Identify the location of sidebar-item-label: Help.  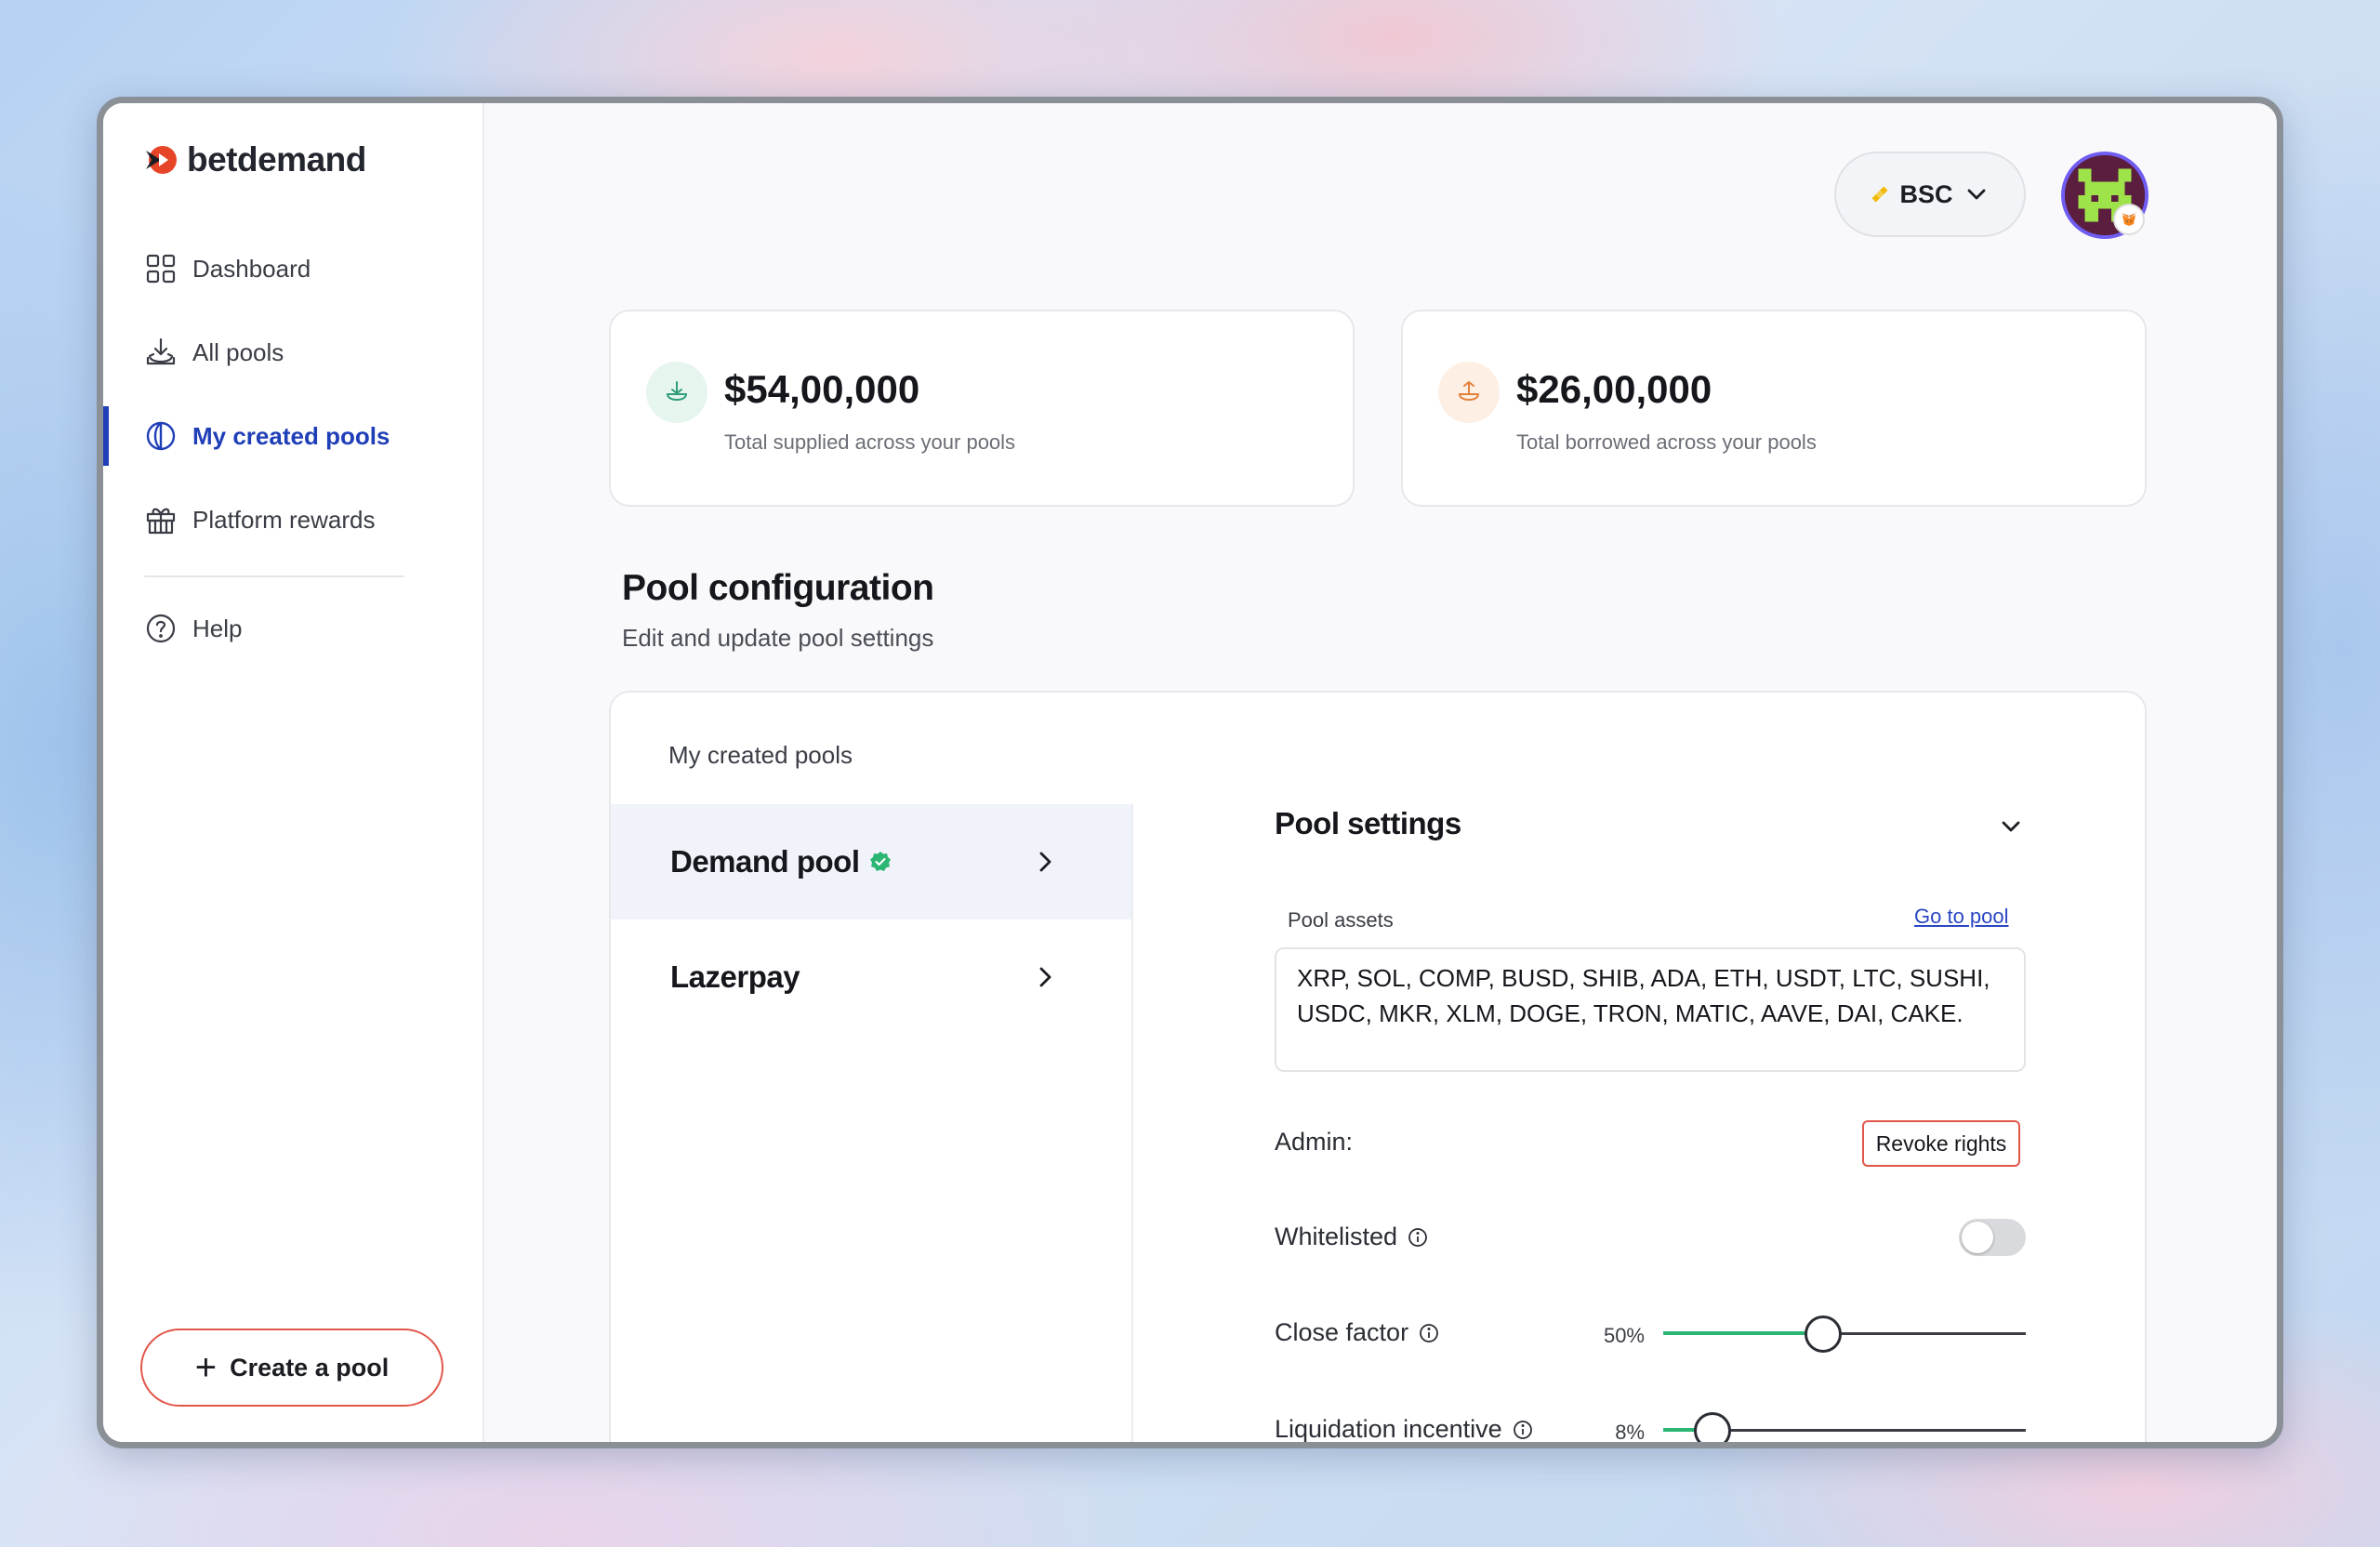
(217, 628).